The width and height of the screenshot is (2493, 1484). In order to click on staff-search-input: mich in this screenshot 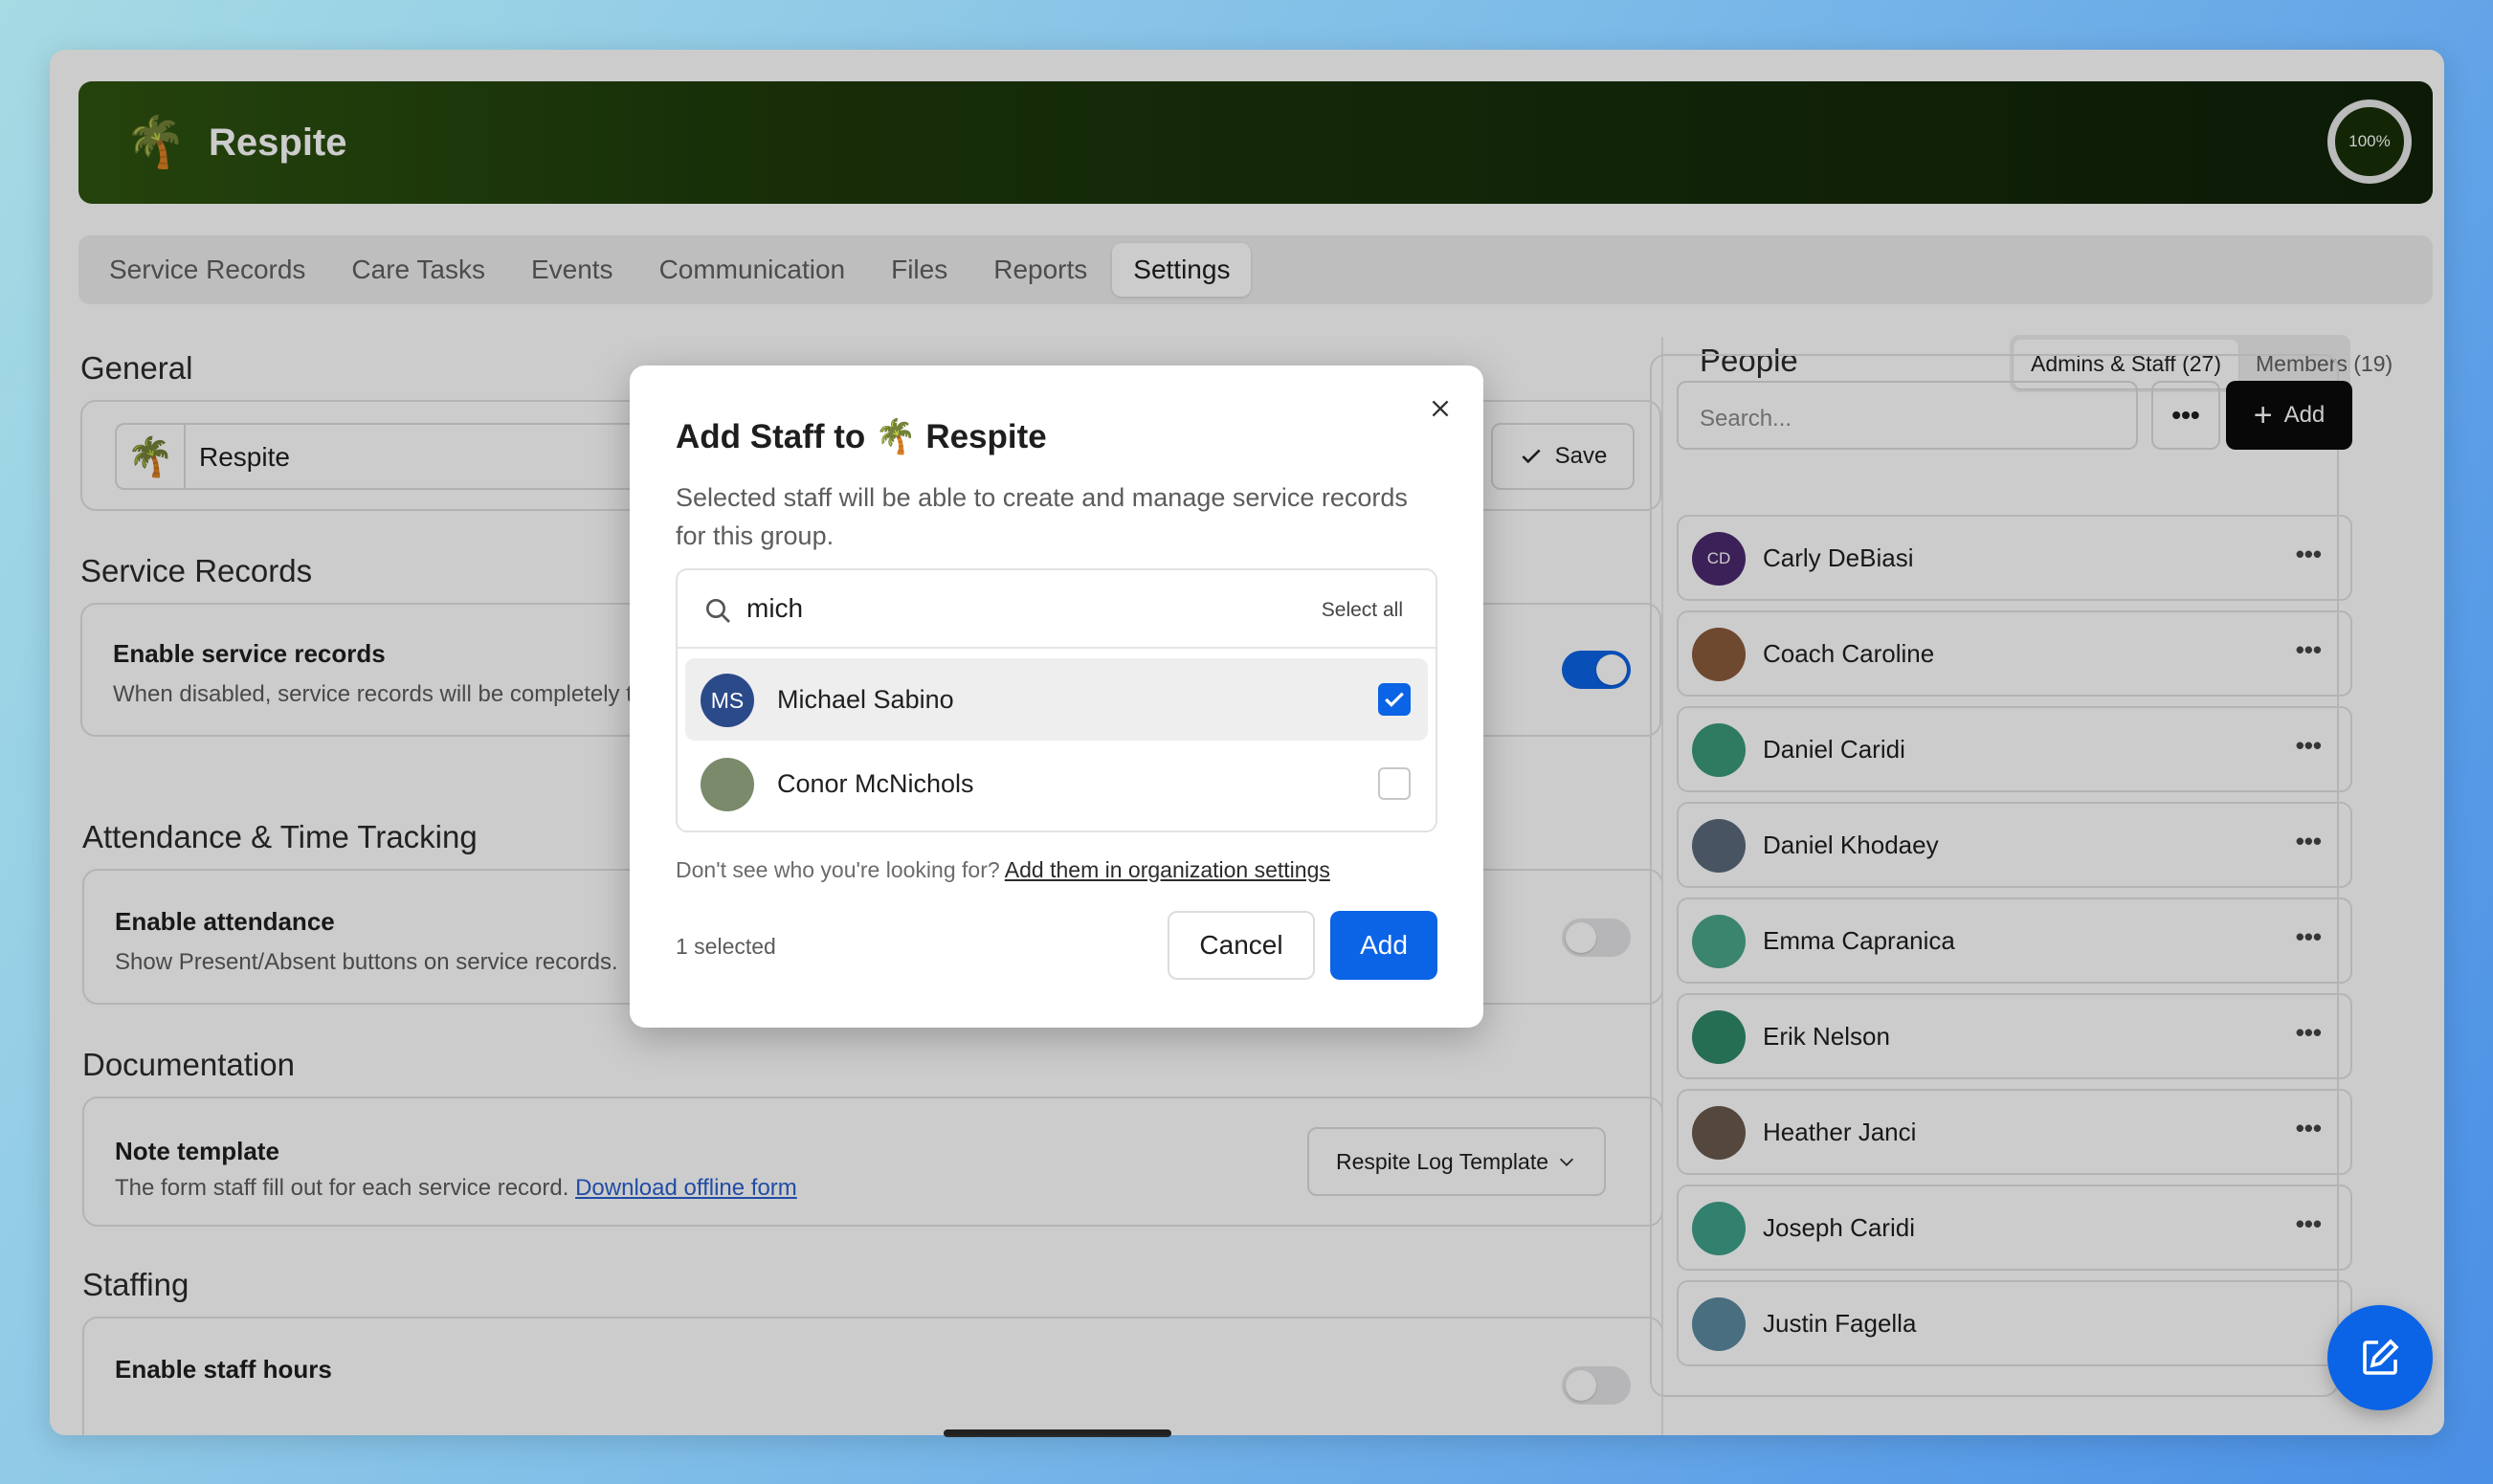, I will do `click(774, 608)`.